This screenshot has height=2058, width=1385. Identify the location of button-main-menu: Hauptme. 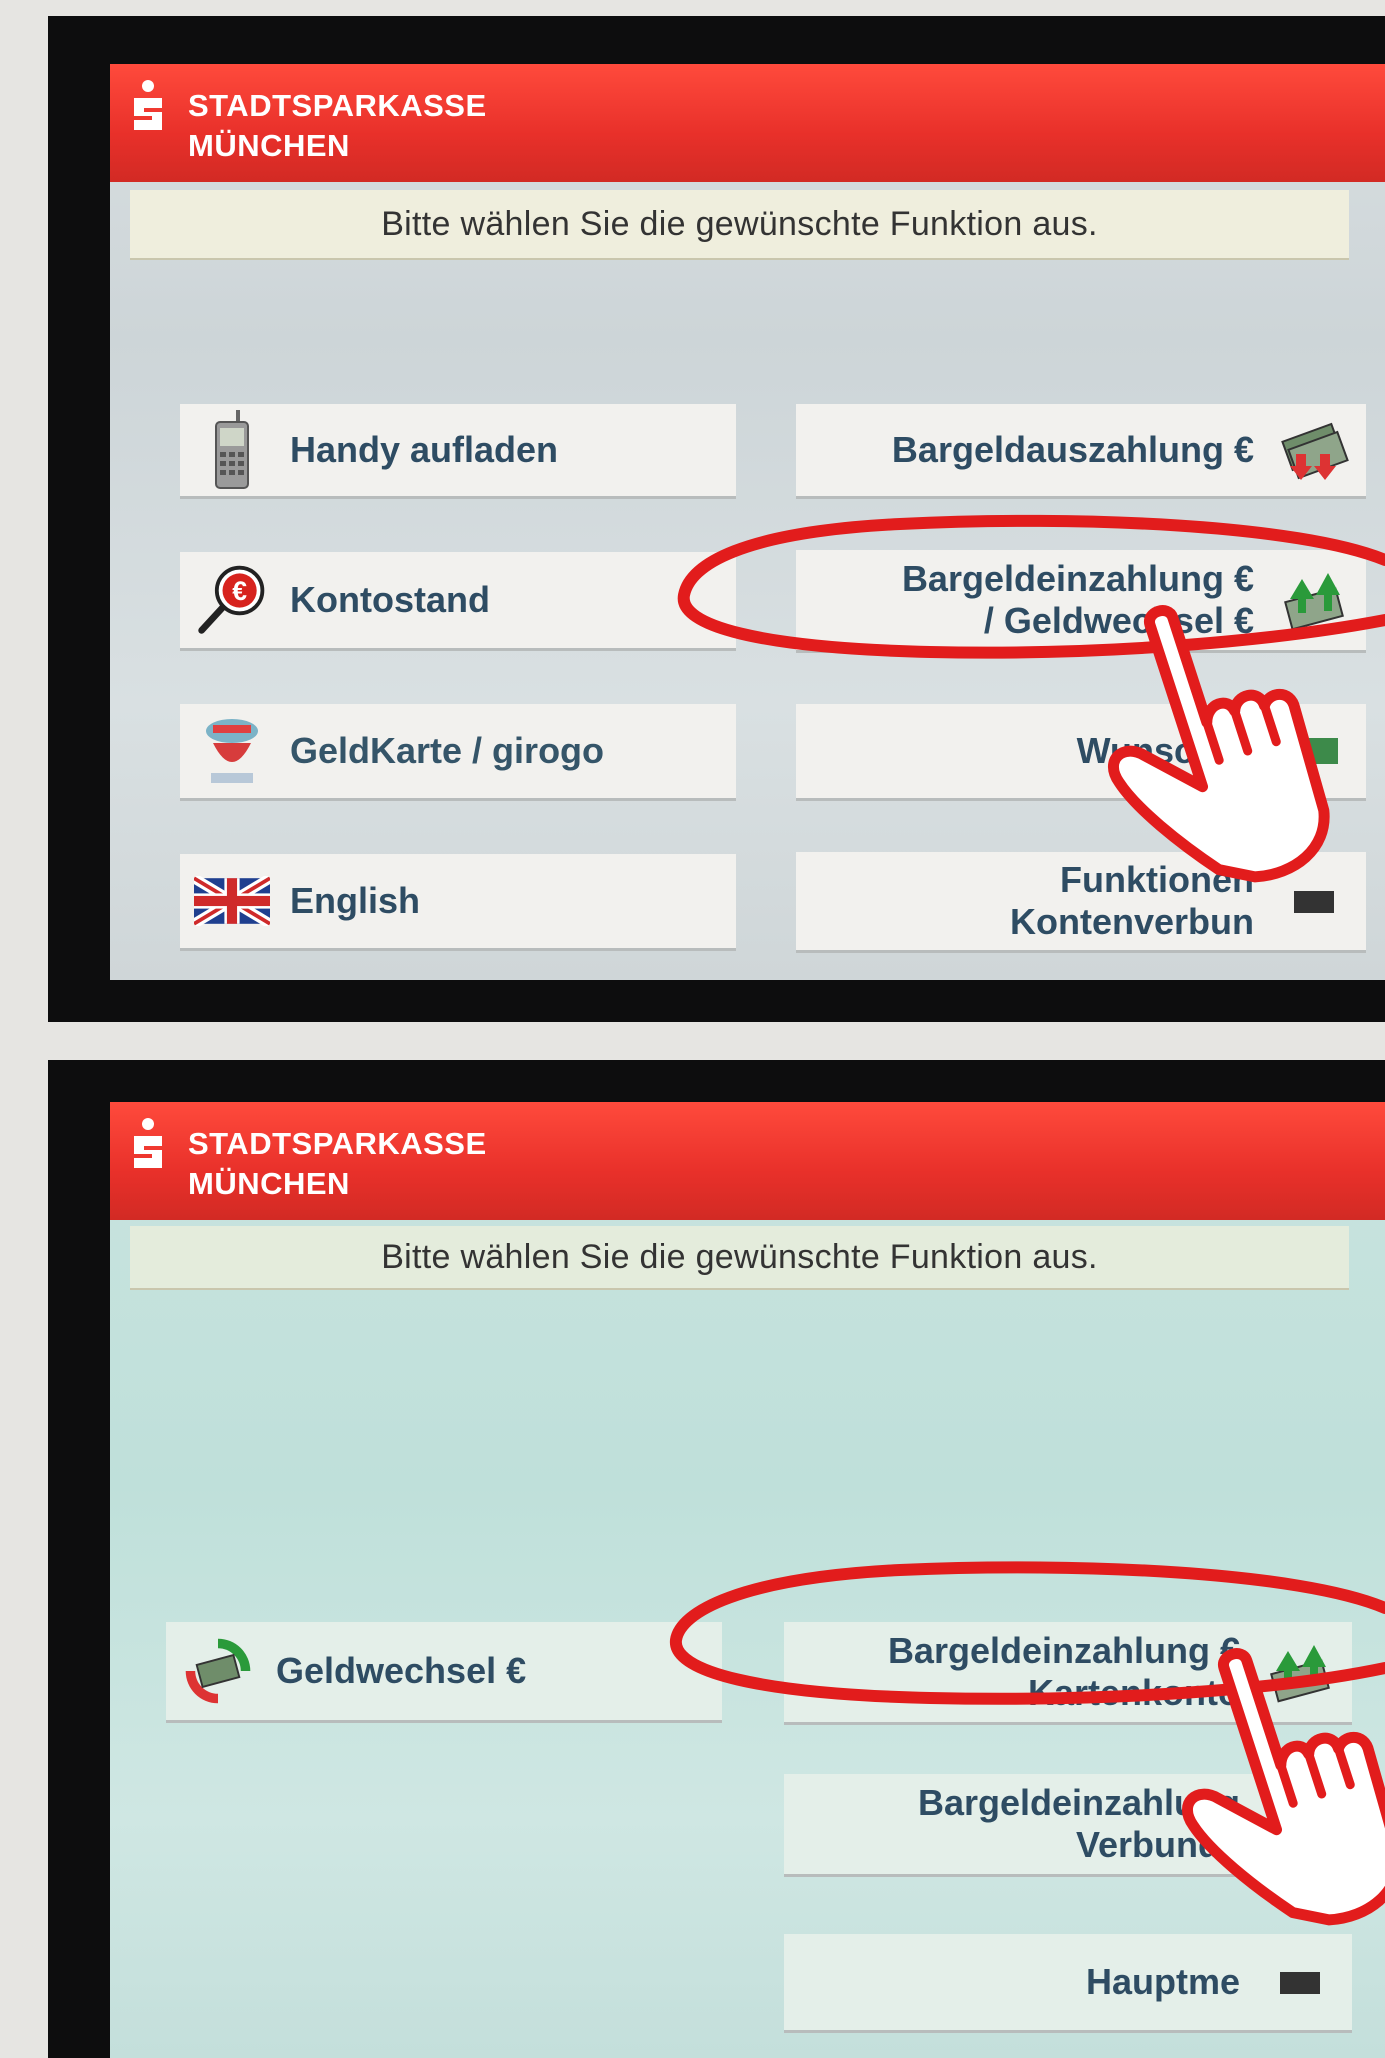
(1068, 1982).